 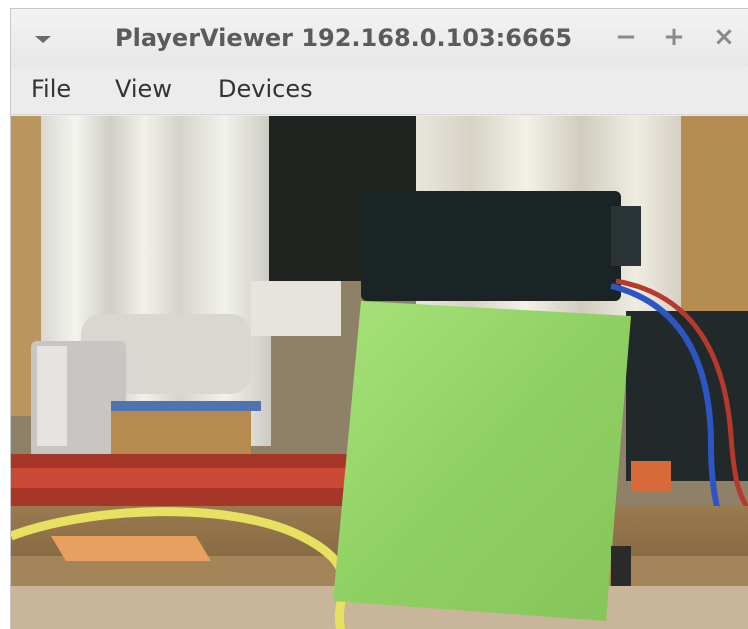 I want to click on window-menu-arrow-icon, so click(x=43, y=39).